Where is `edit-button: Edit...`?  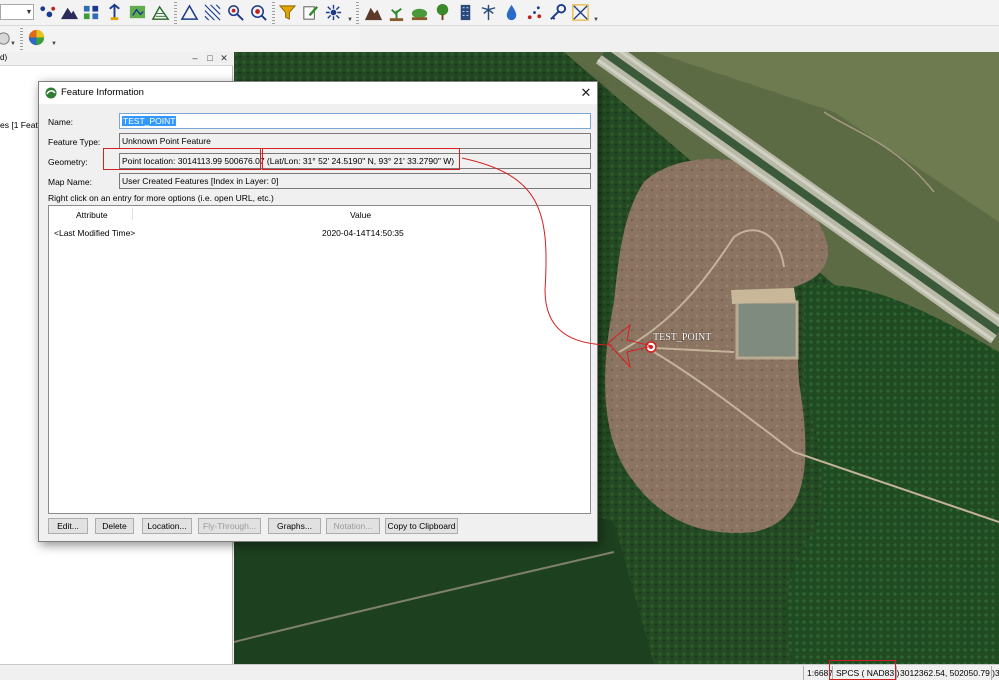 edit-button: Edit... is located at coordinates (68, 526).